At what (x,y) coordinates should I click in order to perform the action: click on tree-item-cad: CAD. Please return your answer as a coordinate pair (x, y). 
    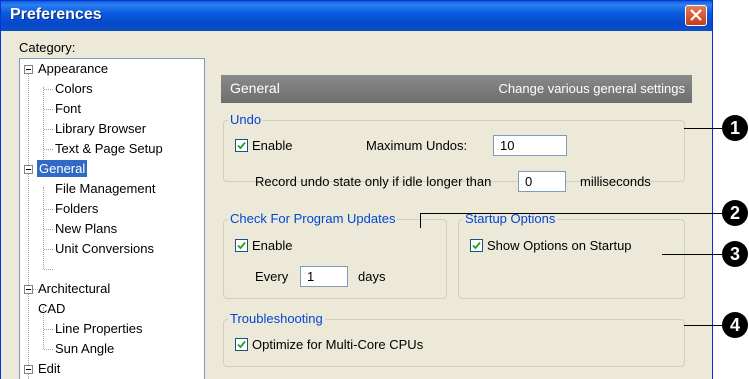
    Looking at the image, I should click on (51, 309).